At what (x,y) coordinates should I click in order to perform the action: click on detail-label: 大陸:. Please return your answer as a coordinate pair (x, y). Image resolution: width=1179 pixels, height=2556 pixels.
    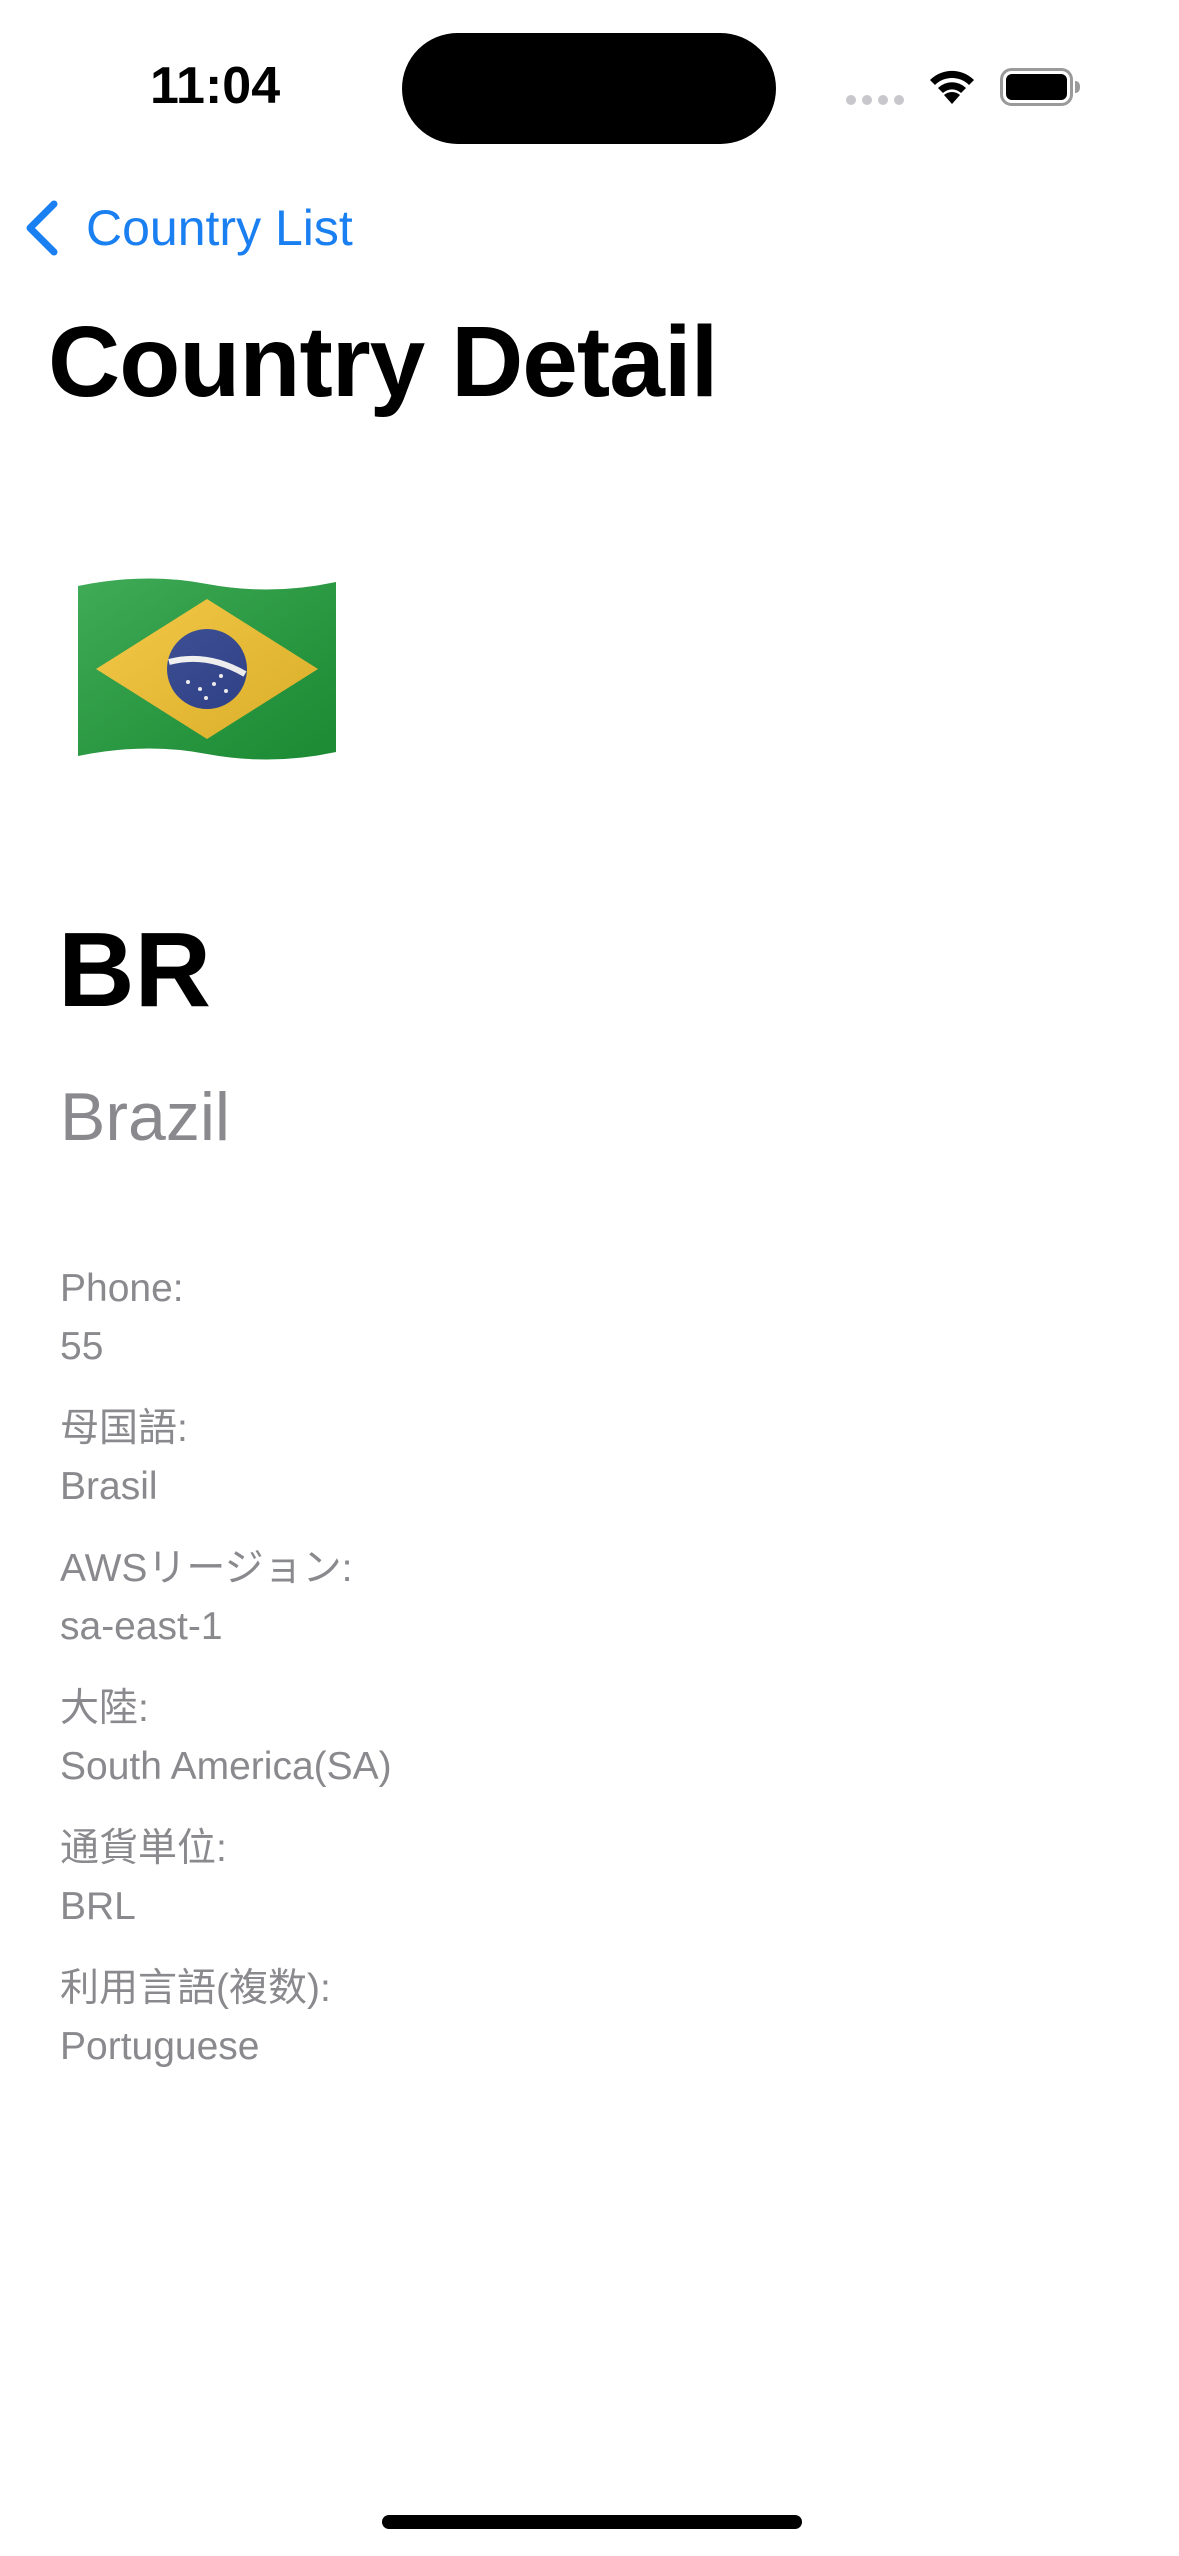
    Looking at the image, I should click on (104, 1708).